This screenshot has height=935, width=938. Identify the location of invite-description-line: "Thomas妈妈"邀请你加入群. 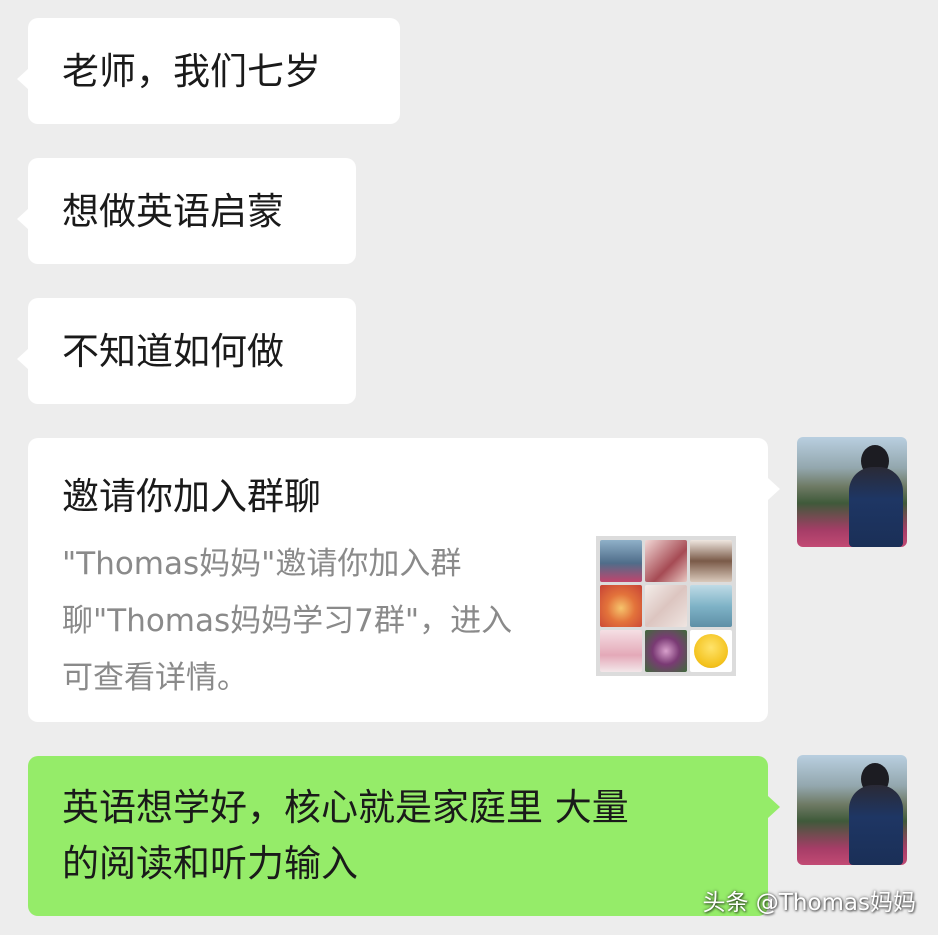
(262, 564).